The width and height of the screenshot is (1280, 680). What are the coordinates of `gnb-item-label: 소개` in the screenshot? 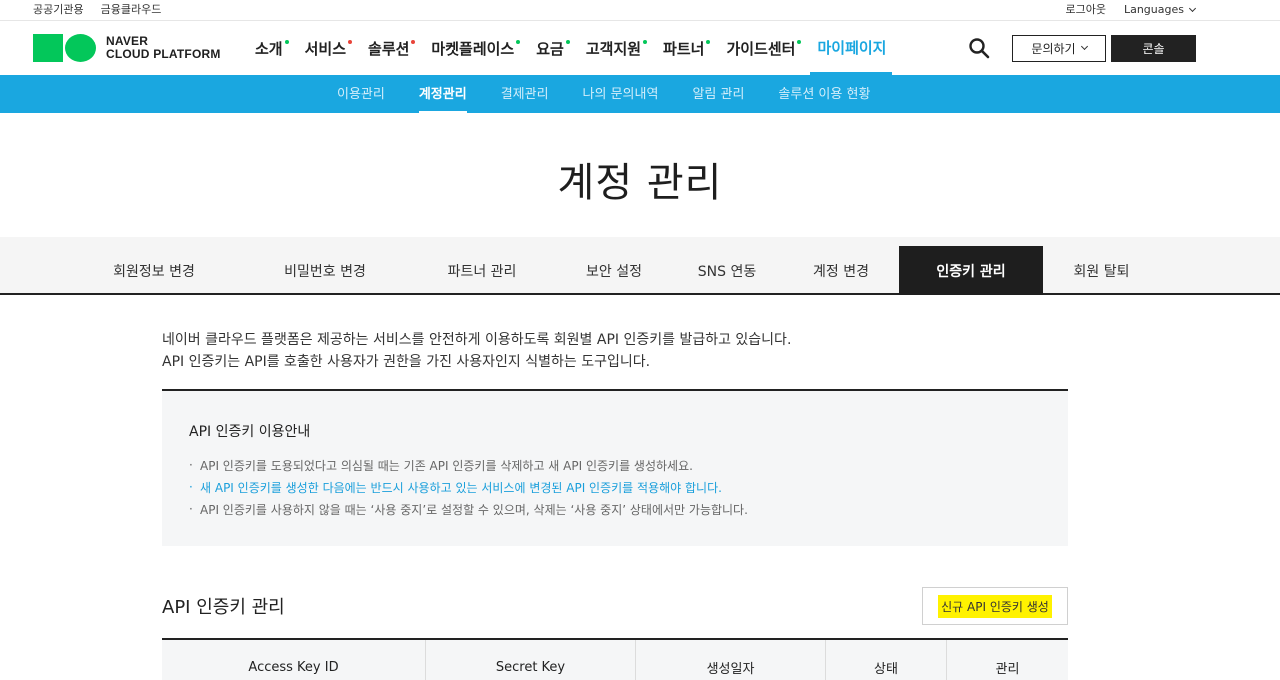 It's located at (269, 49).